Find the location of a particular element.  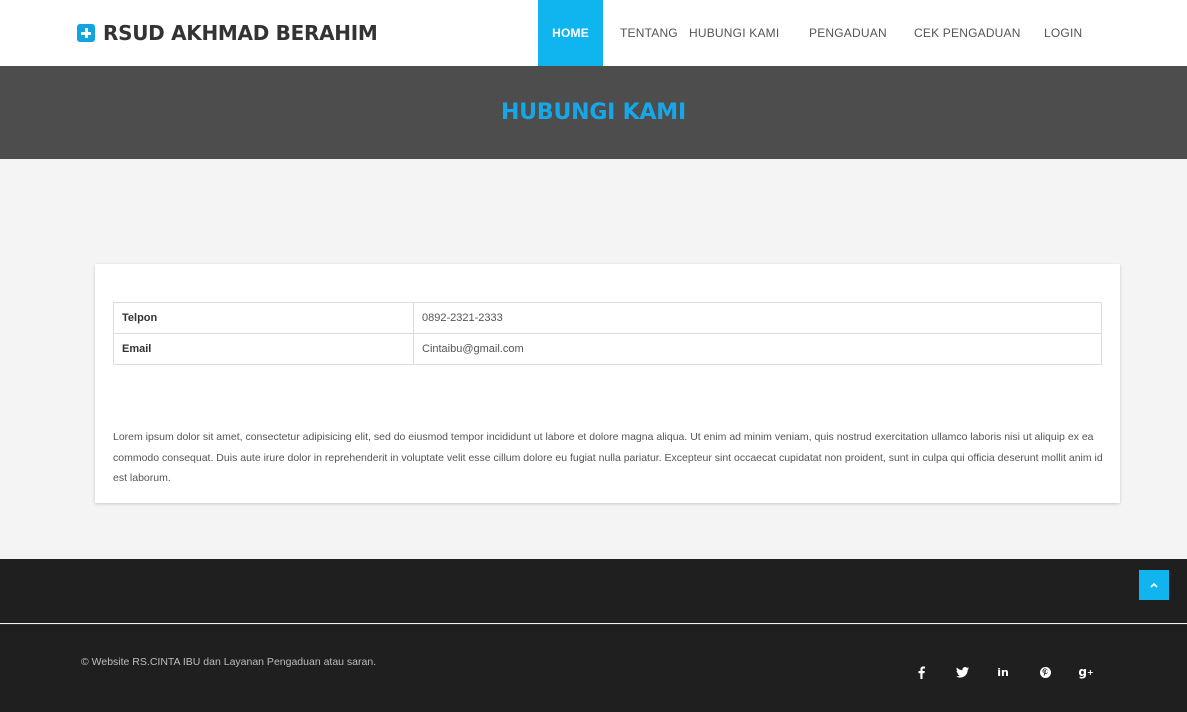

linkedin-icon: in is located at coordinates (1003, 672).